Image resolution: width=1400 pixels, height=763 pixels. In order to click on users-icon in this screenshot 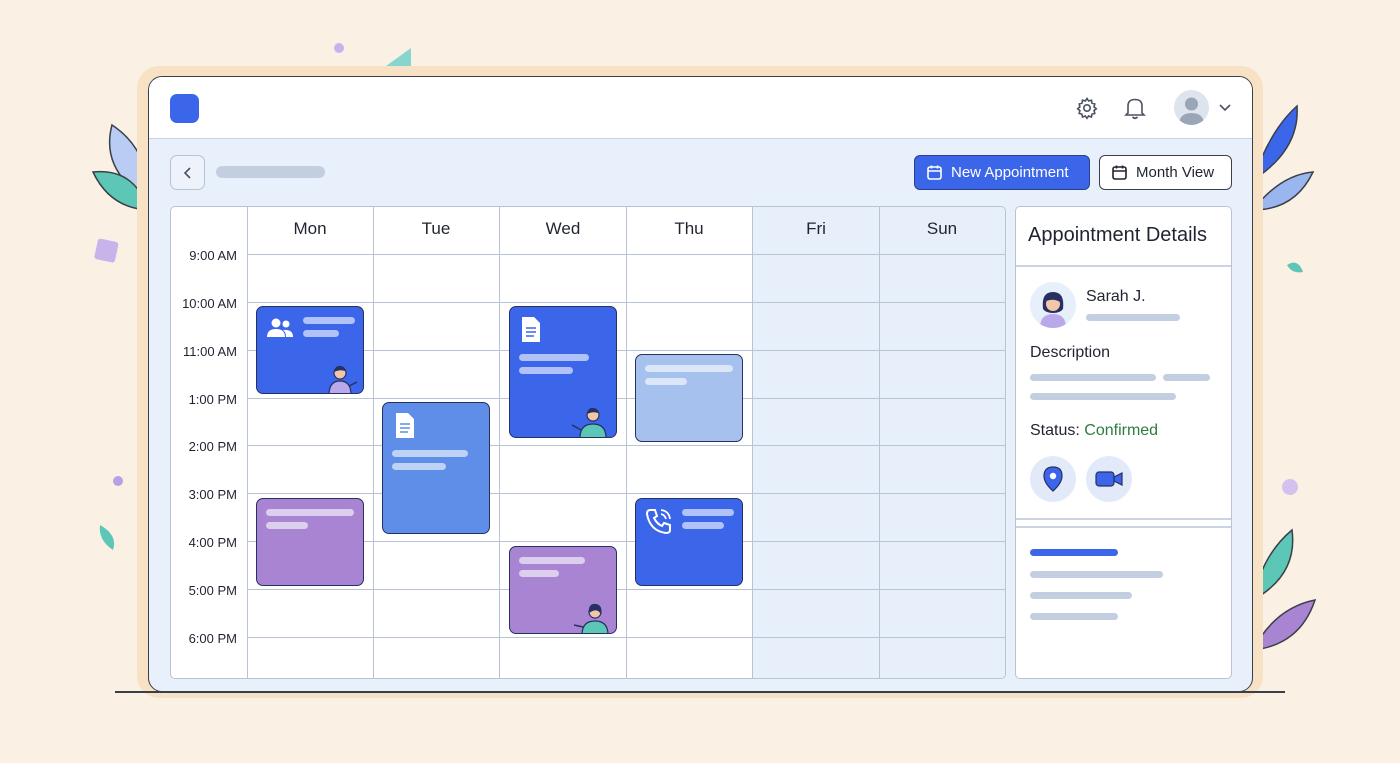, I will do `click(280, 327)`.